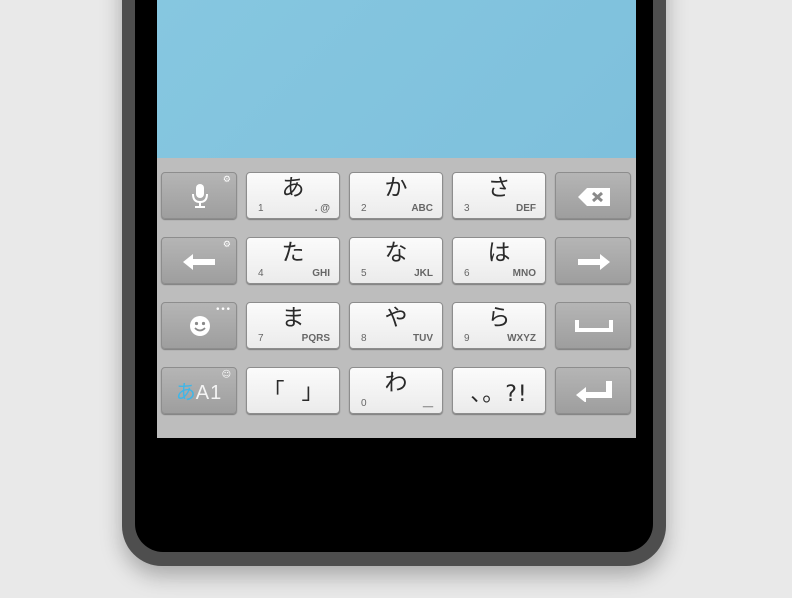 The width and height of the screenshot is (792, 598). What do you see at coordinates (521, 338) in the screenshot?
I see `key-sub-chars: WXYZ` at bounding box center [521, 338].